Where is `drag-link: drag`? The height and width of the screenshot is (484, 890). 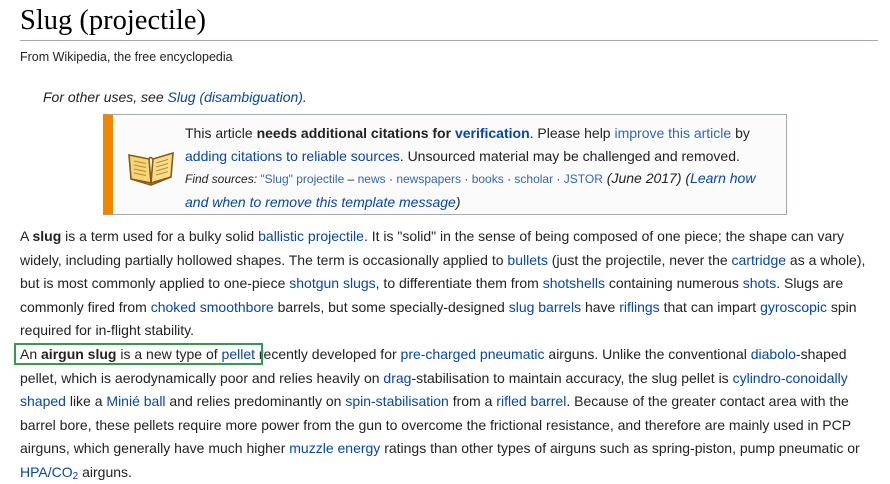 drag-link: drag is located at coordinates (397, 378).